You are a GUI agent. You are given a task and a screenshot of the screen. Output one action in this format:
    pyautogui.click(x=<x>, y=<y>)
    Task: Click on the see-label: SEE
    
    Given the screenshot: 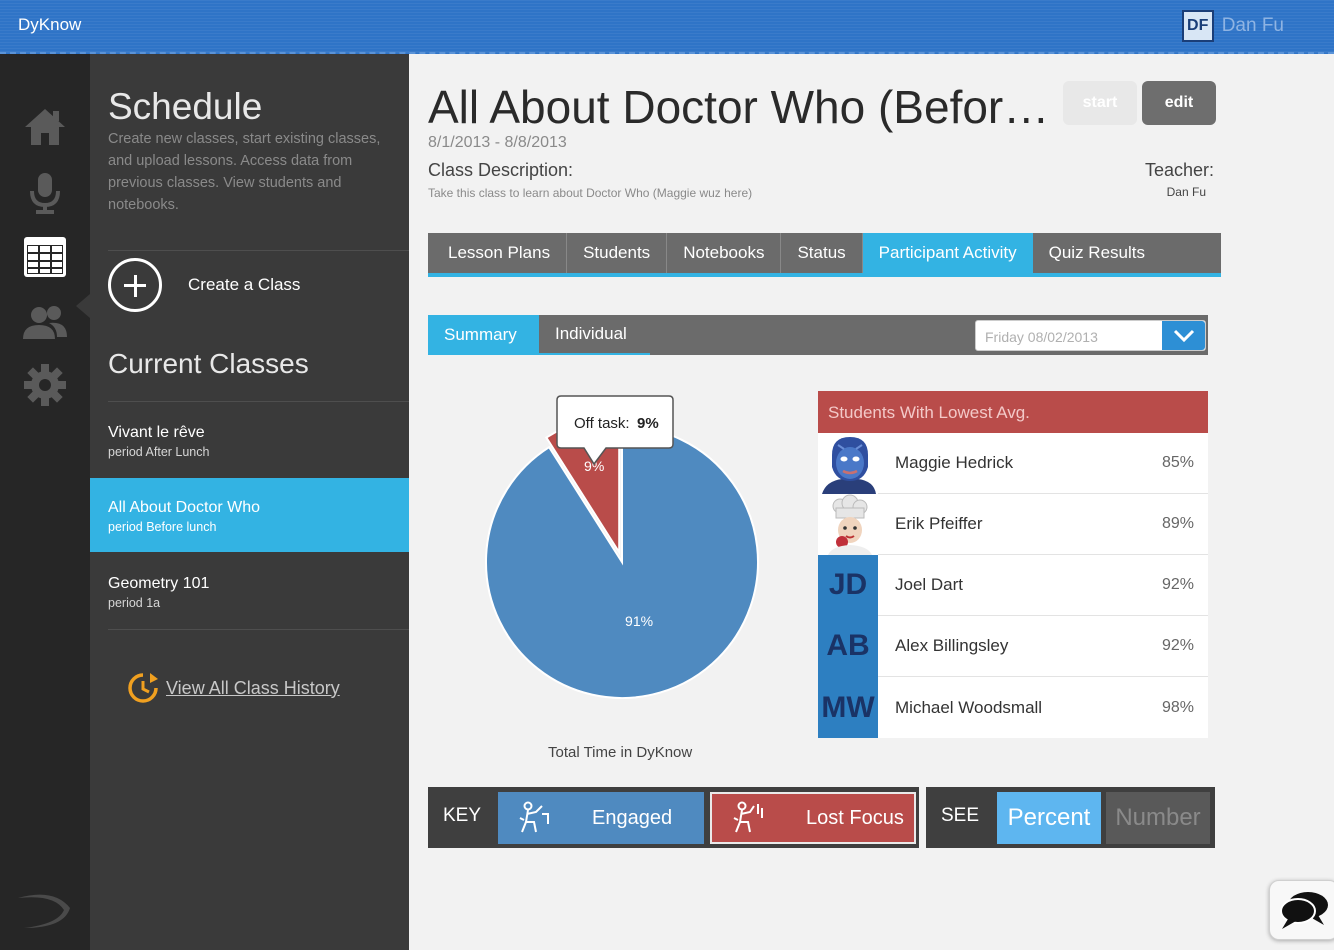 What is the action you would take?
    pyautogui.click(x=960, y=815)
    